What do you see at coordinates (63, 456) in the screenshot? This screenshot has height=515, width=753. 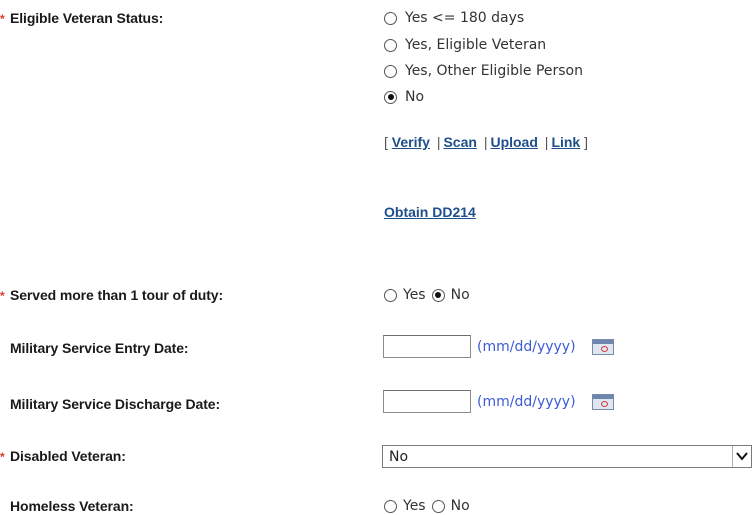 I see `disabled-veteran-label: * Disabled Veteran:` at bounding box center [63, 456].